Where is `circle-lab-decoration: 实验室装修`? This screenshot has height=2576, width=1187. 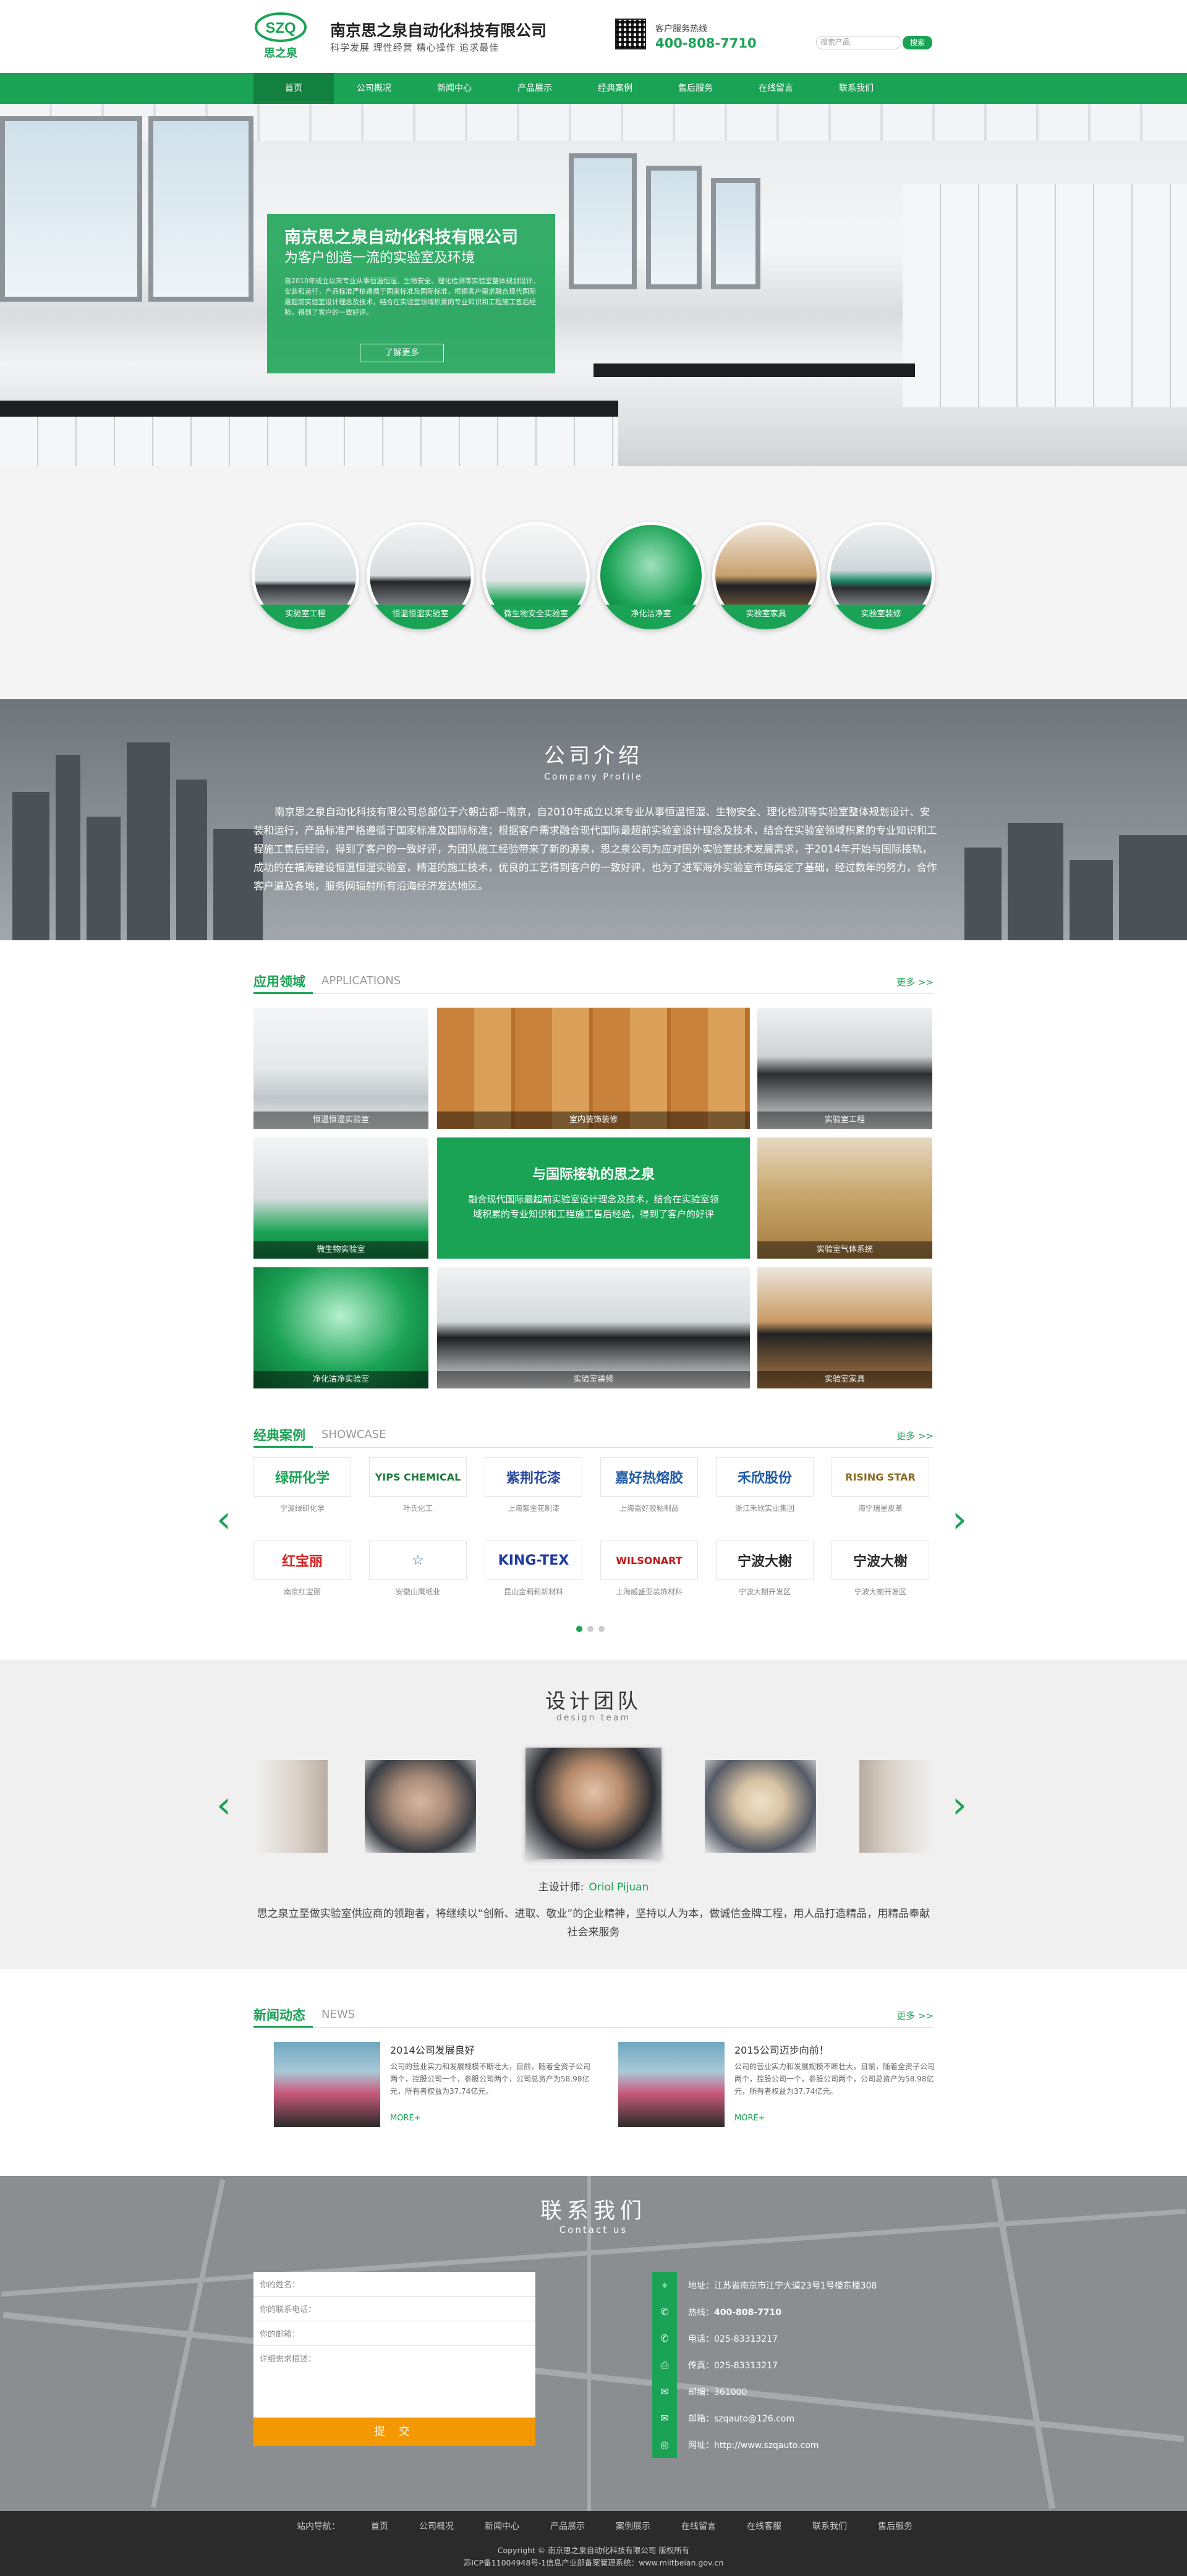 circle-lab-decoration: 实验室装修 is located at coordinates (881, 575).